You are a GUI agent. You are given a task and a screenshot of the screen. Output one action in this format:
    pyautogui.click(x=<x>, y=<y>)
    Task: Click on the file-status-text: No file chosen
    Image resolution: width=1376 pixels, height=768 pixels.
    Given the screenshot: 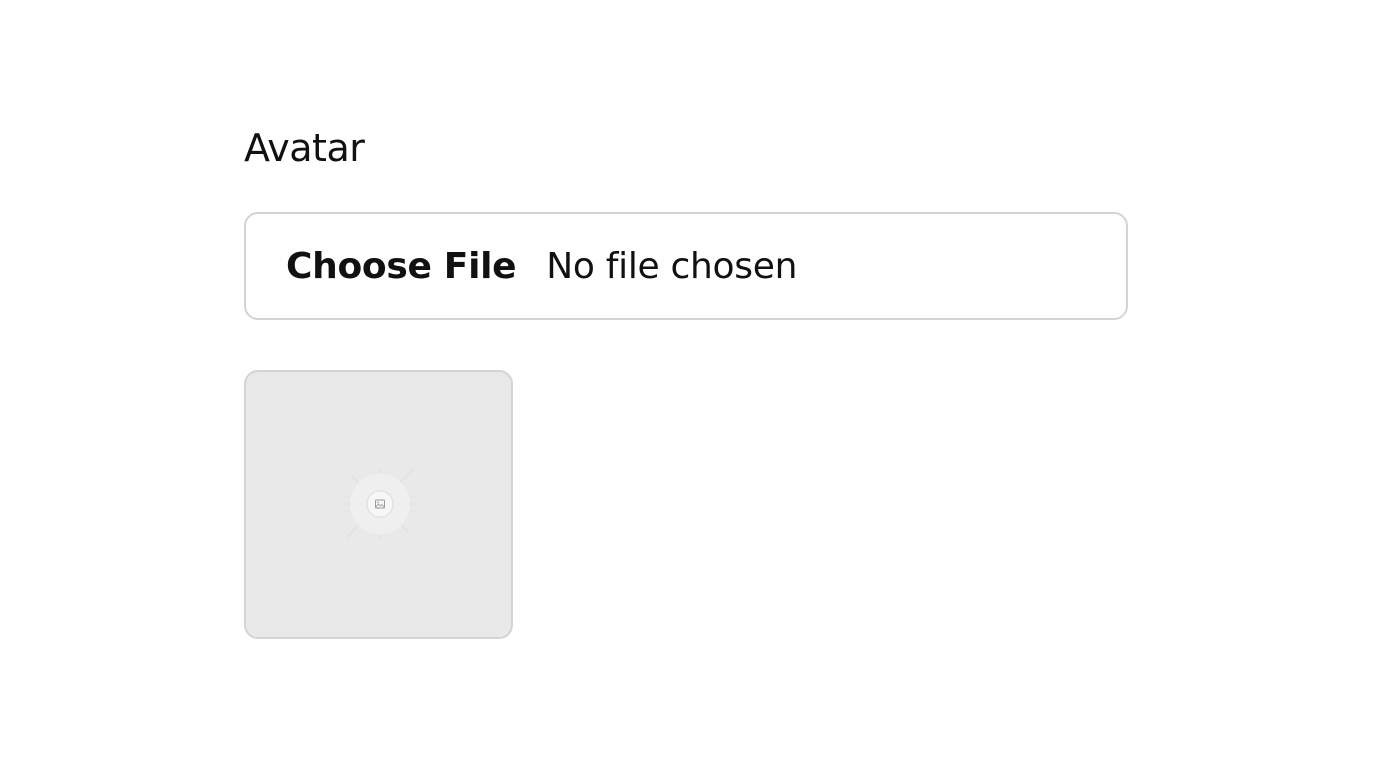 What is the action you would take?
    pyautogui.click(x=672, y=266)
    